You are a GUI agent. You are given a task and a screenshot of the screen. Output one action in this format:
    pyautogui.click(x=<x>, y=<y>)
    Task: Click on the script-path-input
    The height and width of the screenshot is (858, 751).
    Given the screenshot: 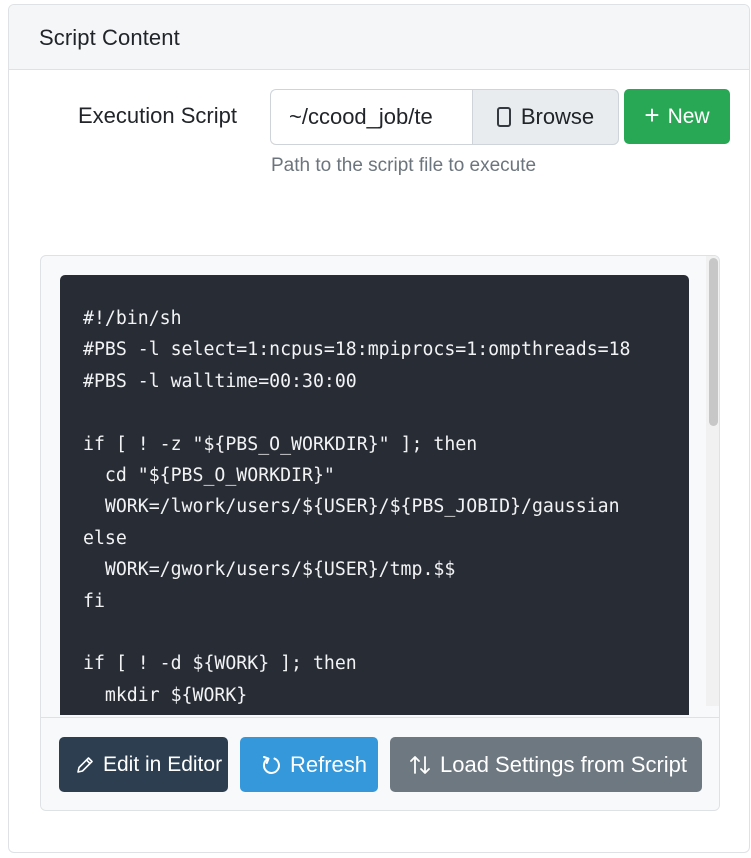 What is the action you would take?
    pyautogui.click(x=371, y=117)
    